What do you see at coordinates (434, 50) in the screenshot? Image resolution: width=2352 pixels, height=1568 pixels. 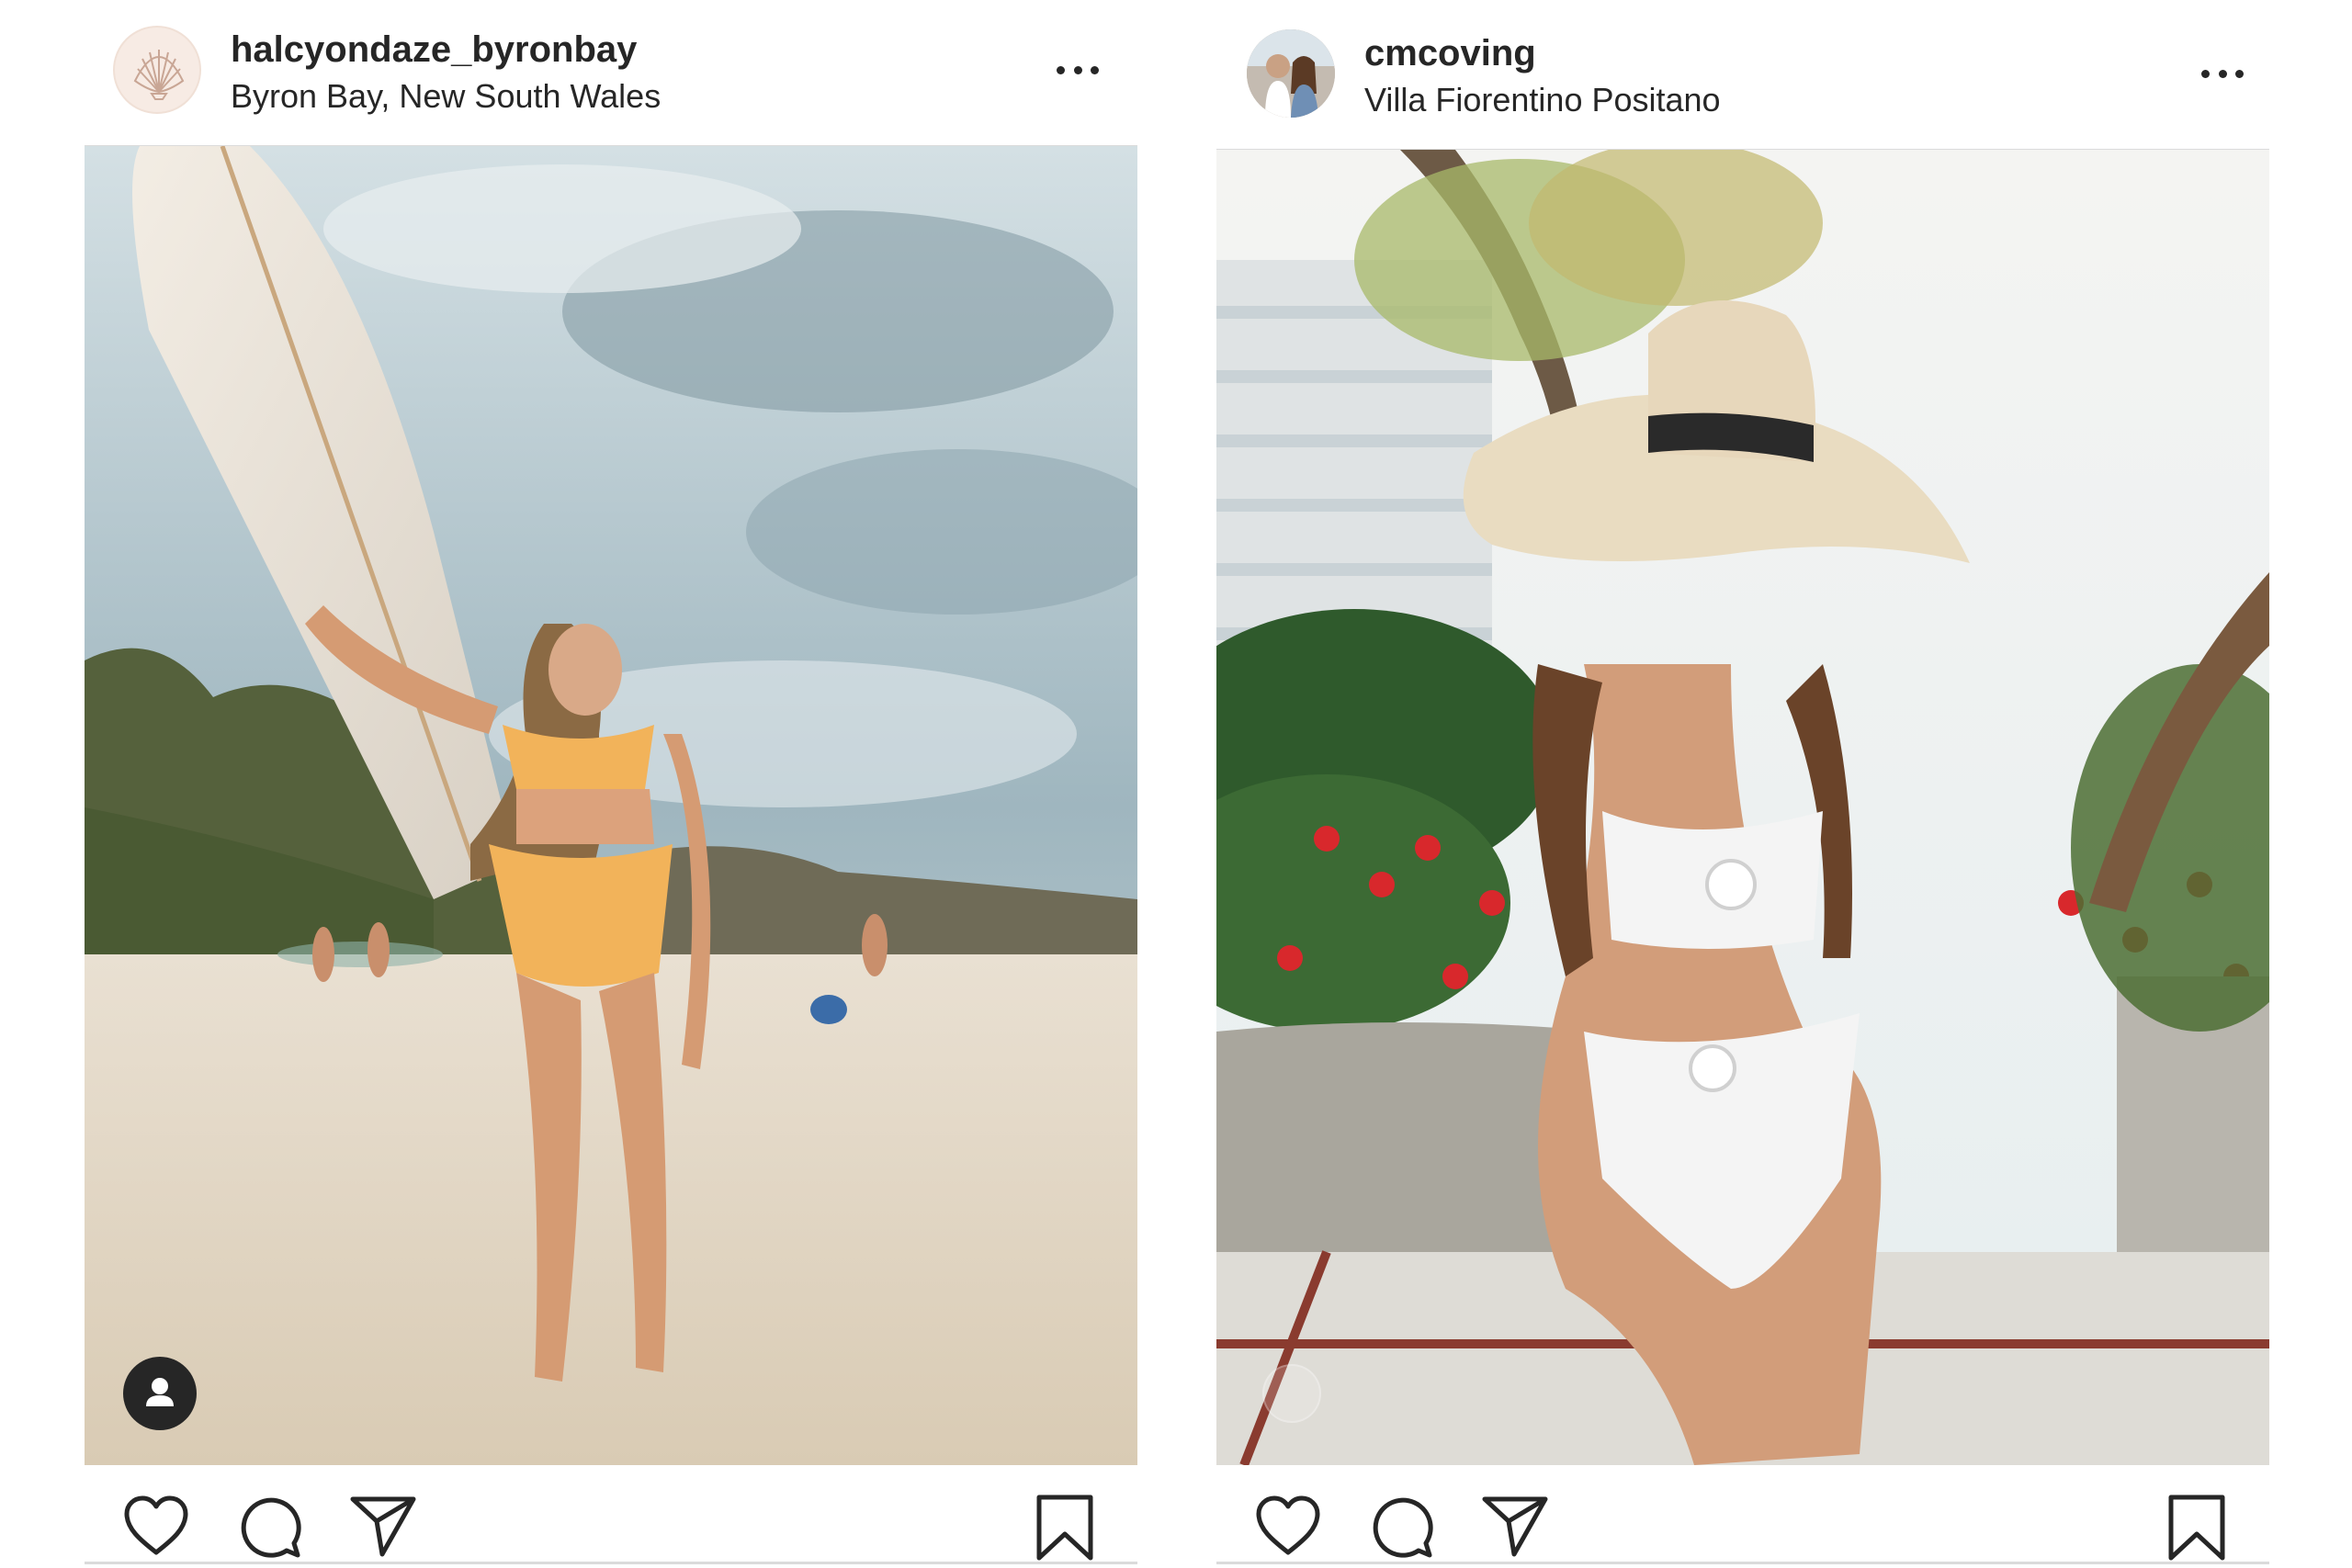 I see `username: halcyondaze_byronbay` at bounding box center [434, 50].